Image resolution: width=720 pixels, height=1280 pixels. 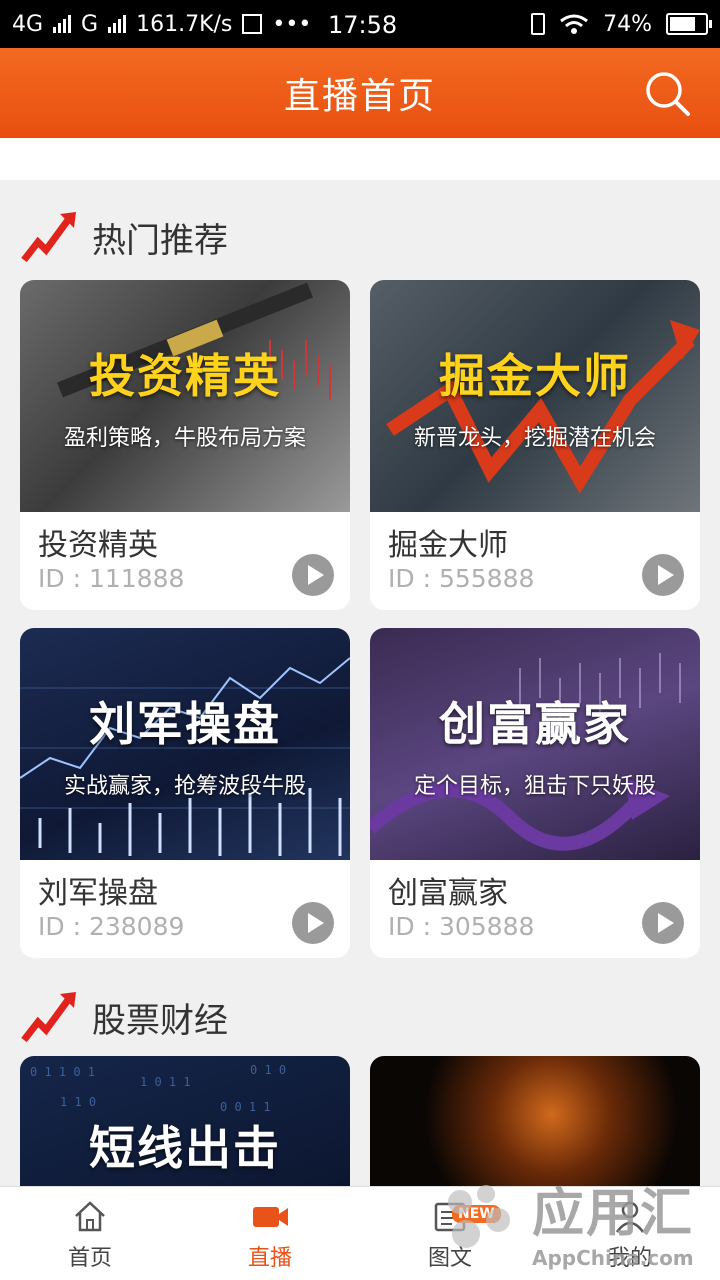 What do you see at coordinates (165, 1082) in the screenshot?
I see `svg-text: 1 0 1 1` at bounding box center [165, 1082].